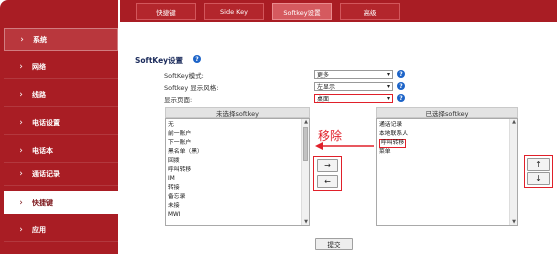 The image size is (557, 254). Describe the element at coordinates (323, 99) in the screenshot. I see `select-value: 桌面` at that location.